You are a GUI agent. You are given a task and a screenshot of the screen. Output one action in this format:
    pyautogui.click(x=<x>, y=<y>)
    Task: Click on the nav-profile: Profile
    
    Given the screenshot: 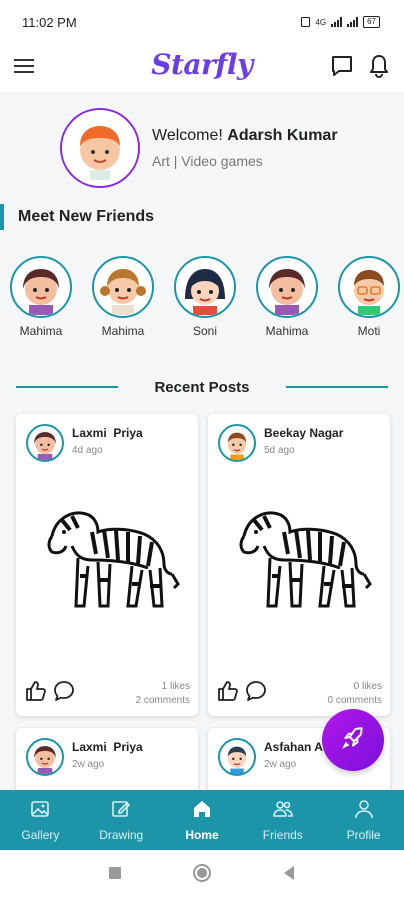 What is the action you would take?
    pyautogui.click(x=363, y=820)
    